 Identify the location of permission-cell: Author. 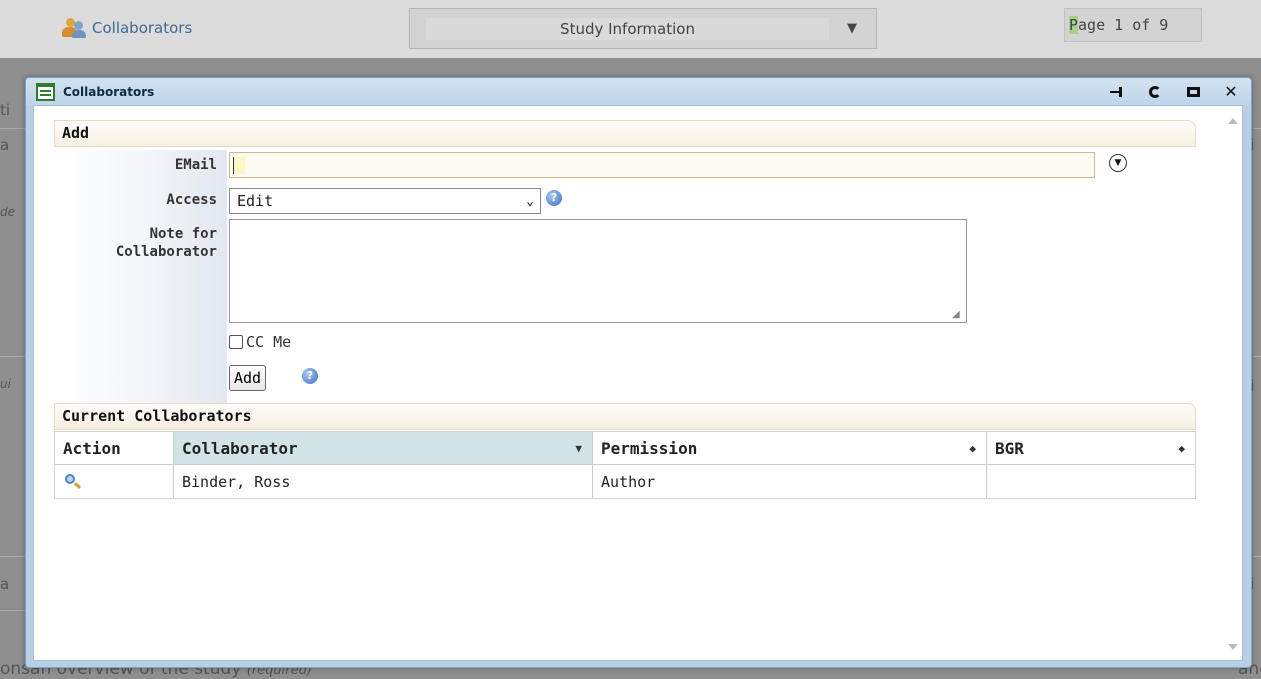
(790, 481).